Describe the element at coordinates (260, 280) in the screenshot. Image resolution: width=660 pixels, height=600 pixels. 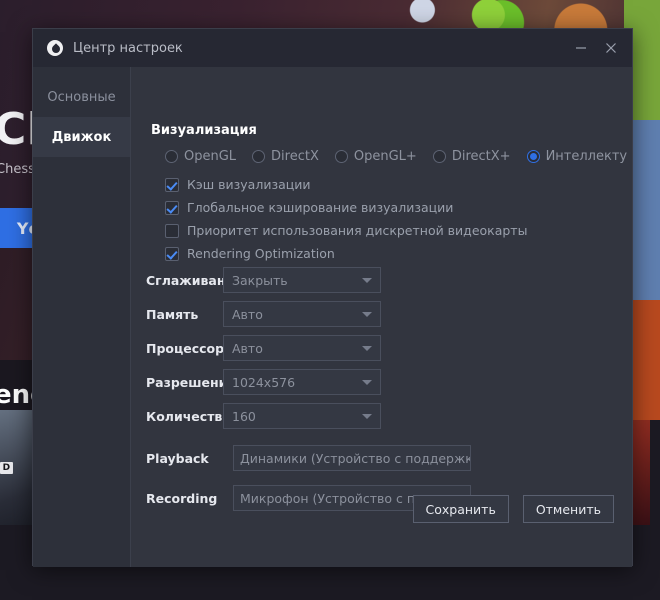
I see `select-value: Закрыть` at that location.